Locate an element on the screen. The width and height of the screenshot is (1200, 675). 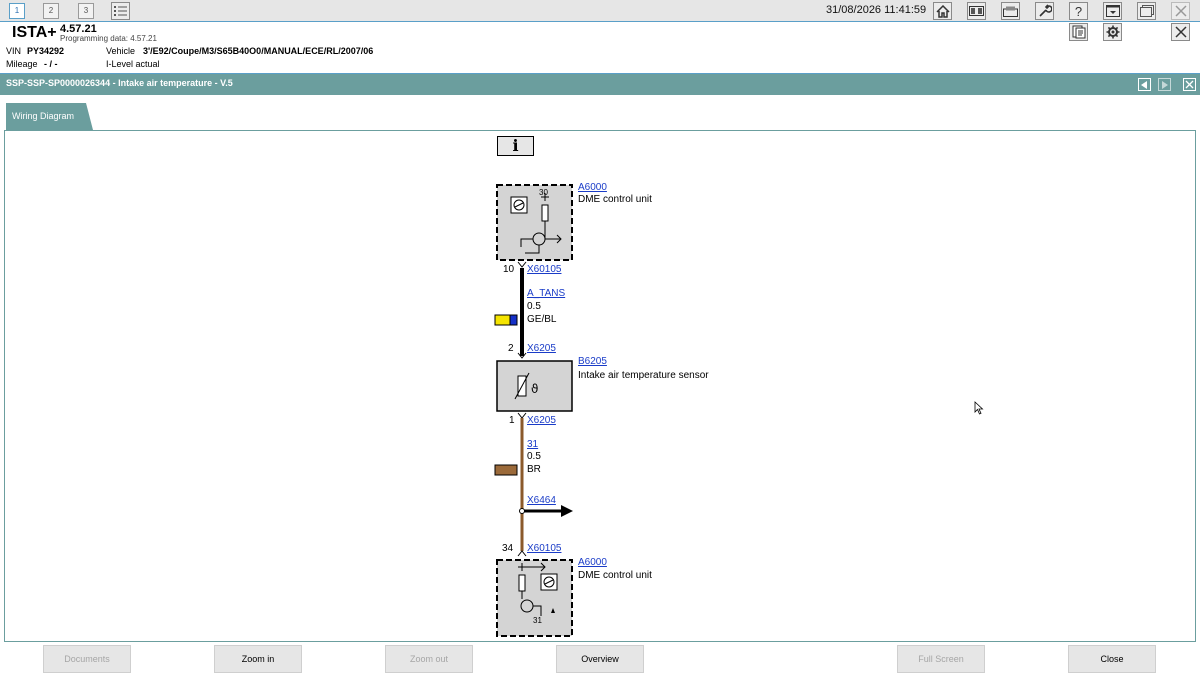
date-time: 31/08/2026 11:41:59 is located at coordinates (876, 10).